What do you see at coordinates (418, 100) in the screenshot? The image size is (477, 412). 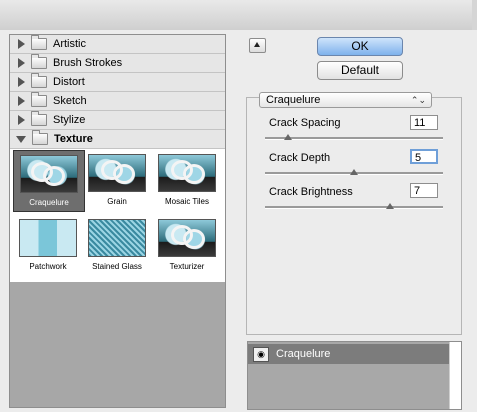 I see `select-arrows-icon: ⌃⌄` at bounding box center [418, 100].